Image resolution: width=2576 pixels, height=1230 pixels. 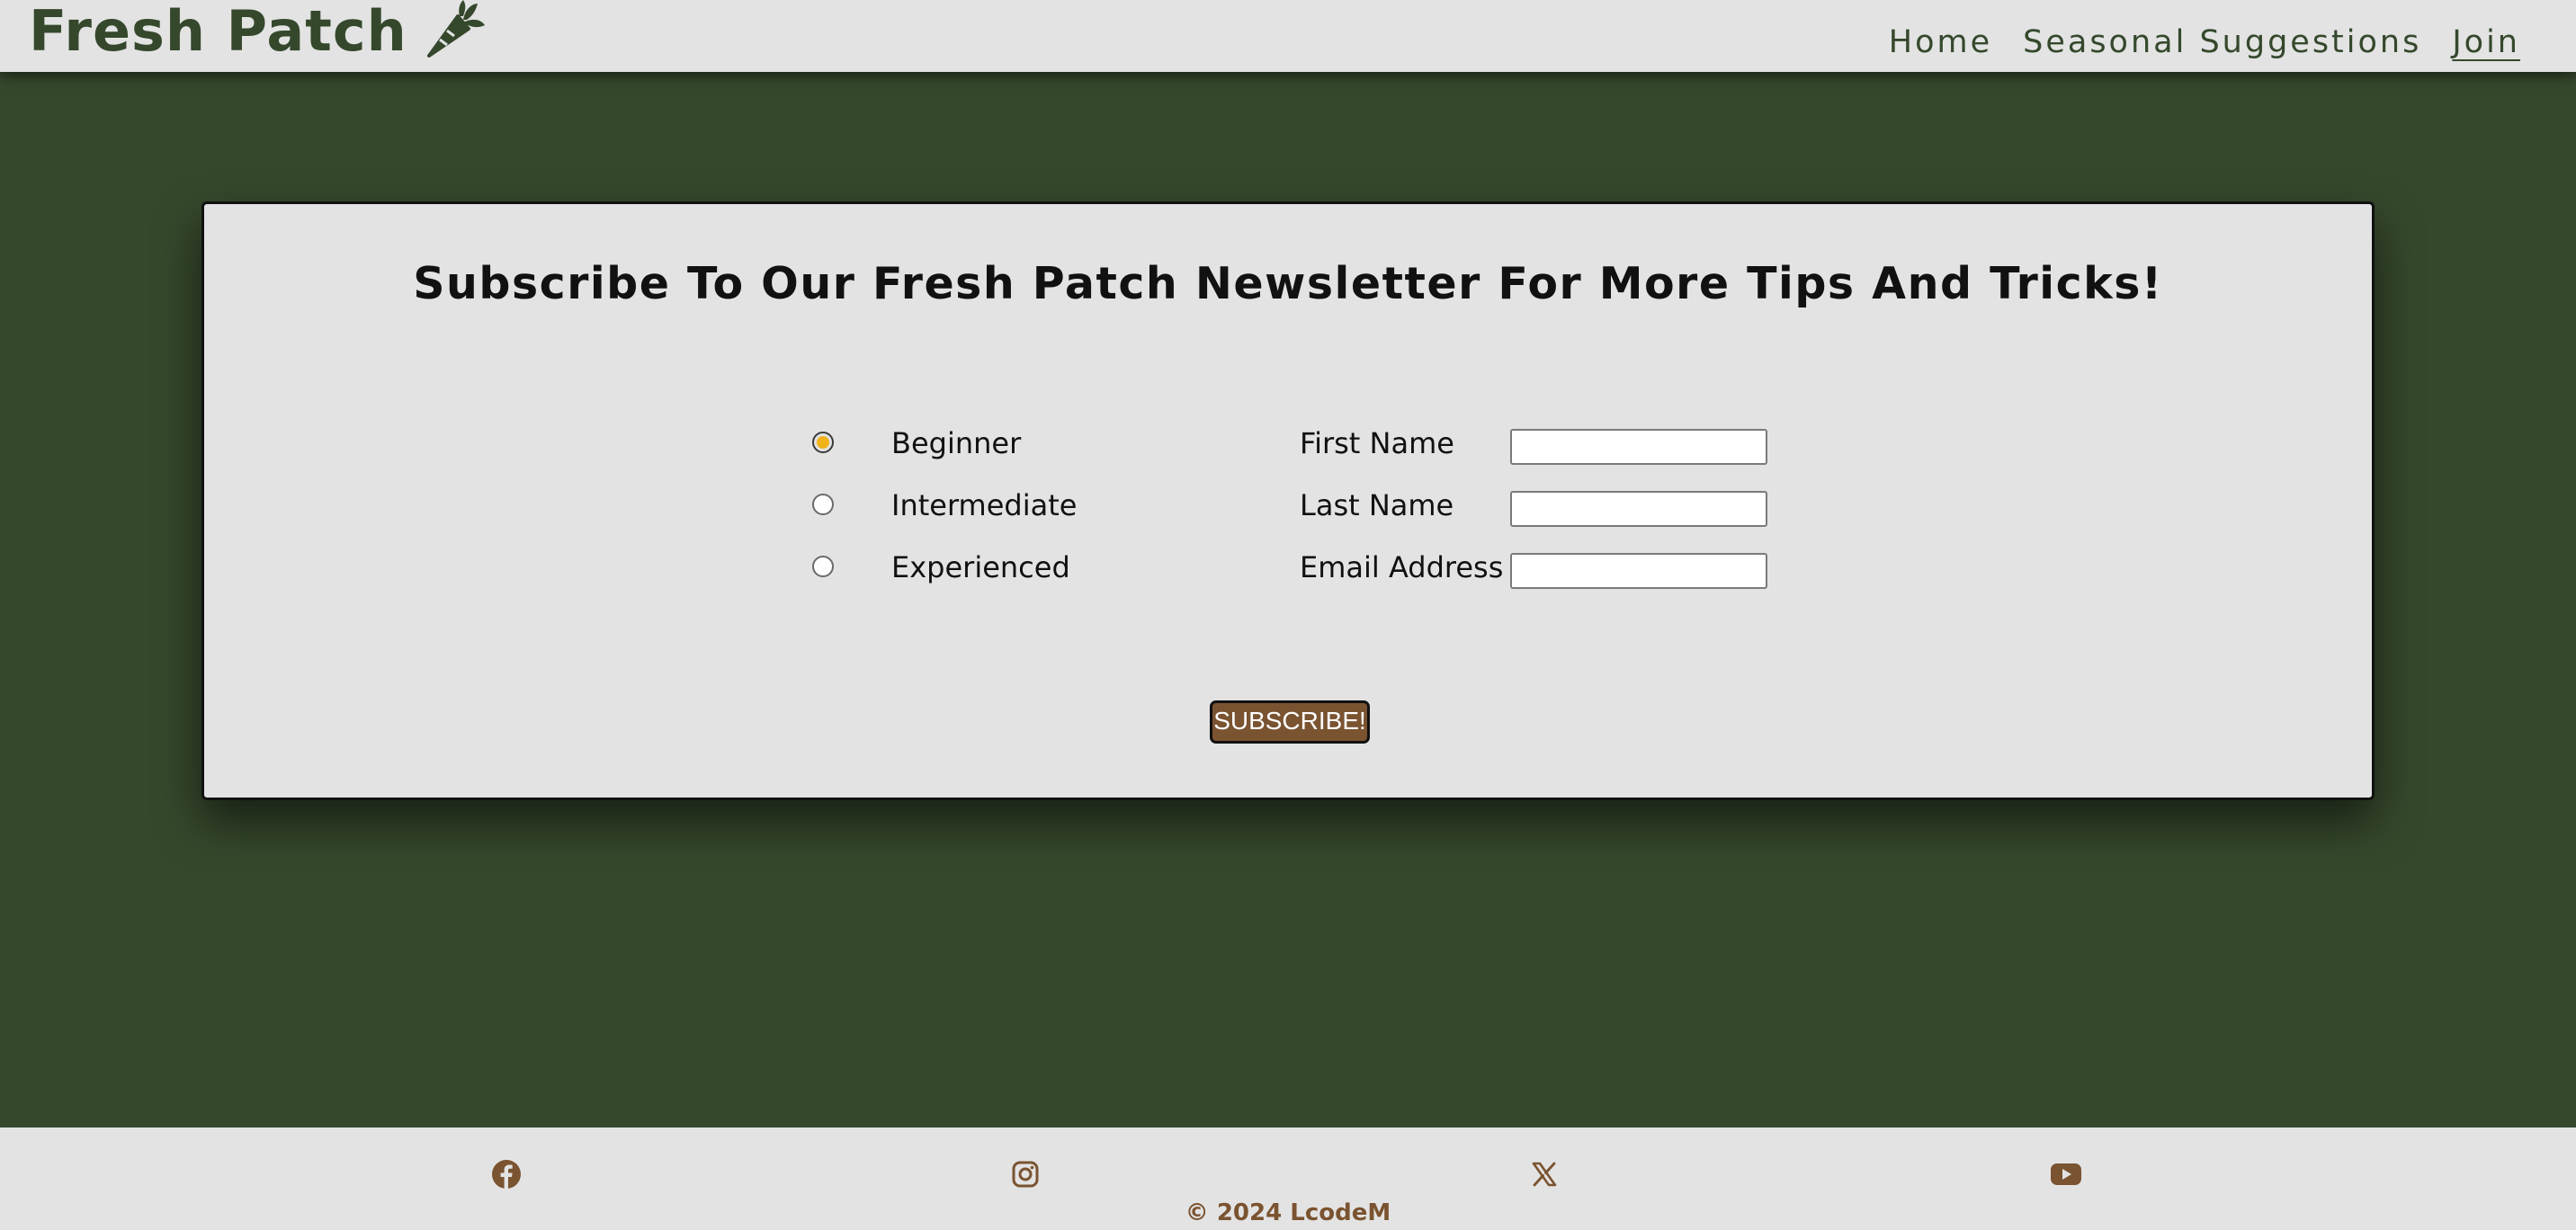 What do you see at coordinates (1025, 1174) in the screenshot?
I see `instagram-icon` at bounding box center [1025, 1174].